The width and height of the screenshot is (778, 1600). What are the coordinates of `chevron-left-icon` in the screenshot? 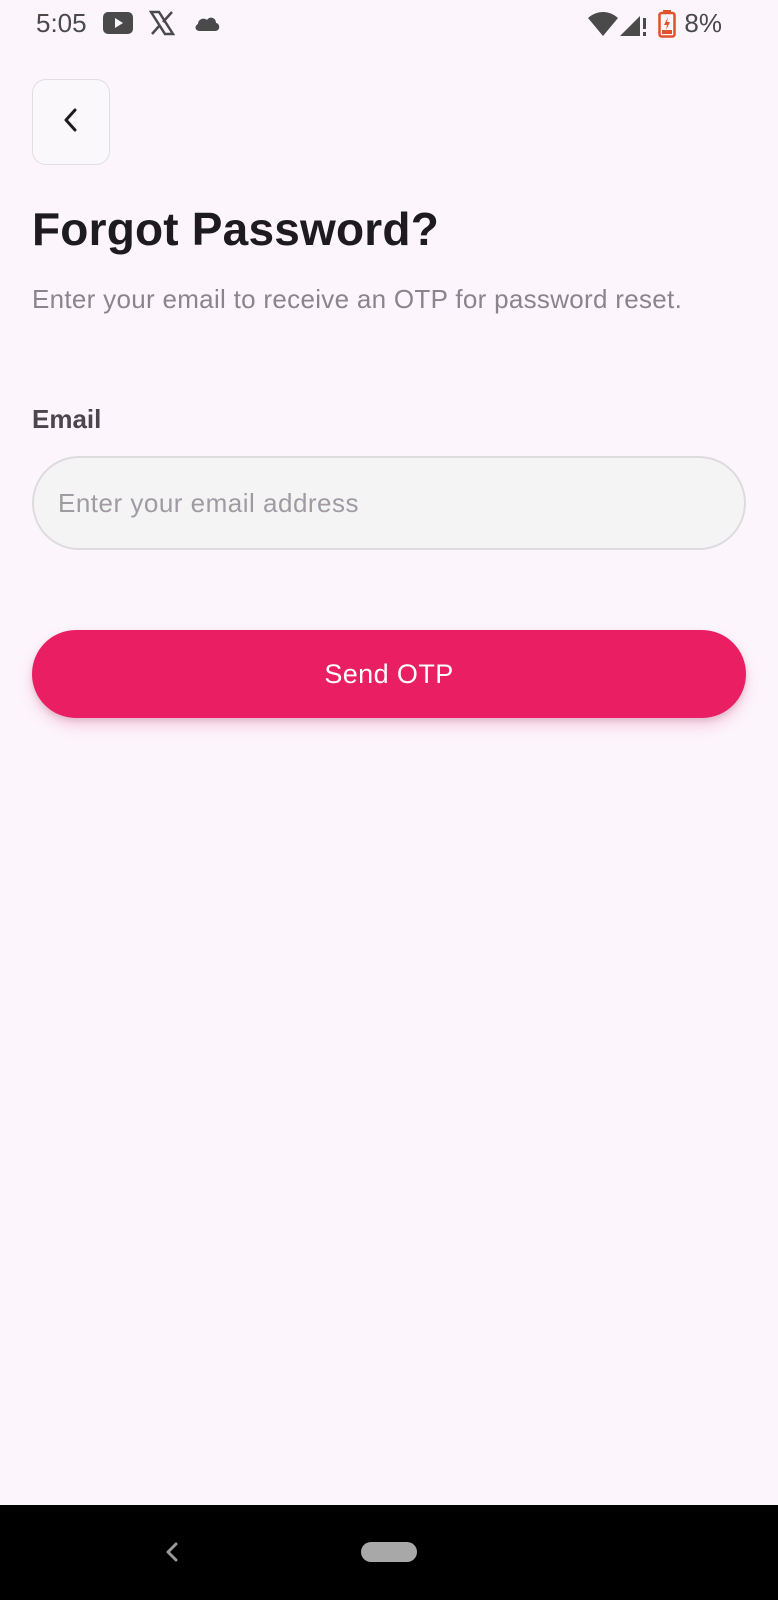 It's located at (71, 122).